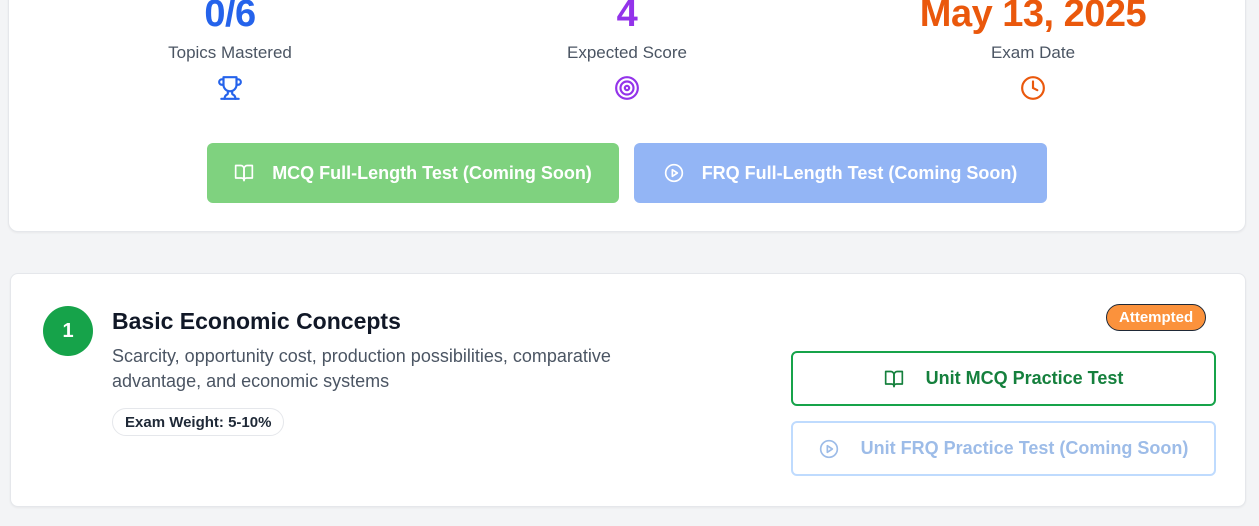  I want to click on frq-full-length-test-button: FRQ Full-Length Test (Coming Soon), so click(840, 173).